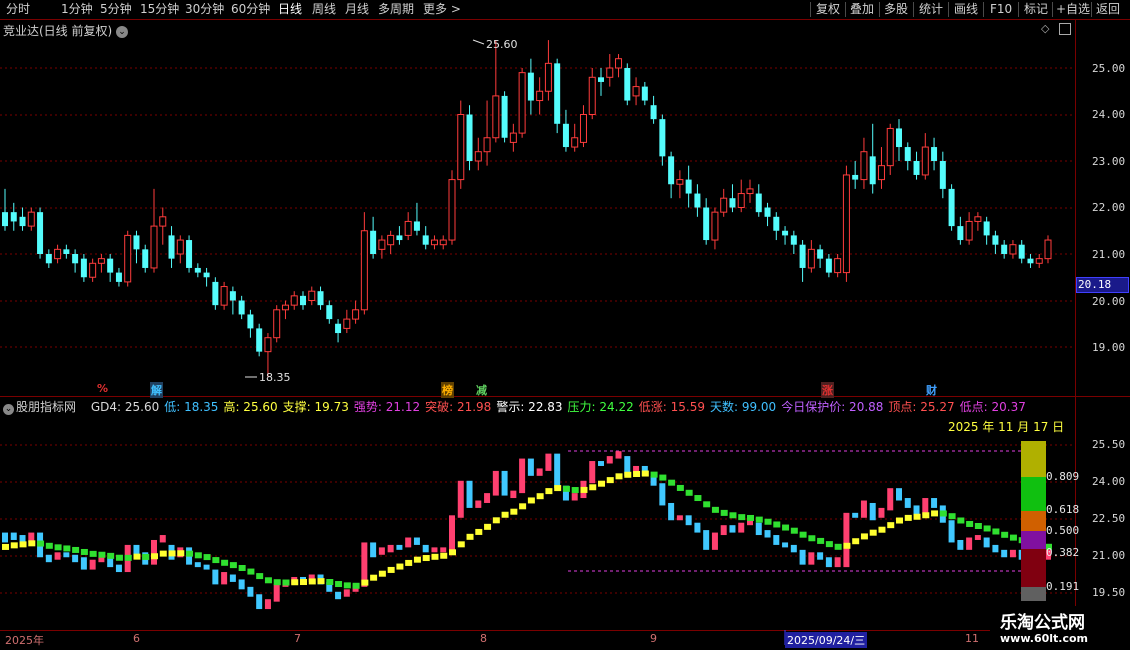 This screenshot has height=650, width=1130. What do you see at coordinates (447, 390) in the screenshot?
I see `event-mark-list: 榜` at bounding box center [447, 390].